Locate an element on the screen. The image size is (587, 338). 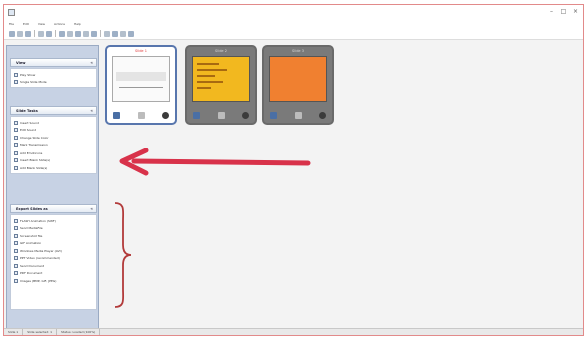
export-images: Images (BMP, GIF, JPEG) is located at coordinates (55, 281).